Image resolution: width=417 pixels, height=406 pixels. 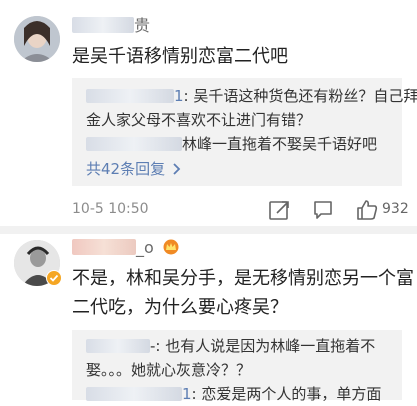 I want to click on avatar-photo-icon, so click(x=37, y=39).